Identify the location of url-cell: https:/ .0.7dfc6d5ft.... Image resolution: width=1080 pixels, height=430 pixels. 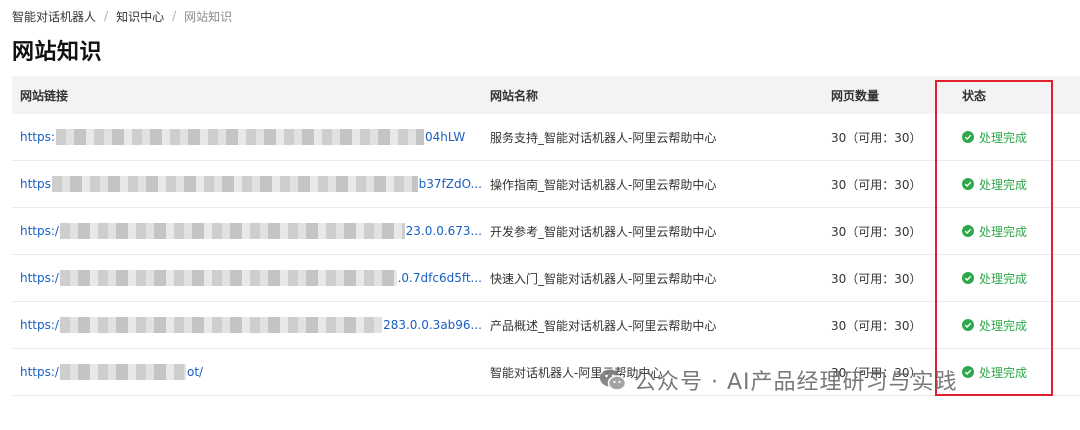
(247, 278).